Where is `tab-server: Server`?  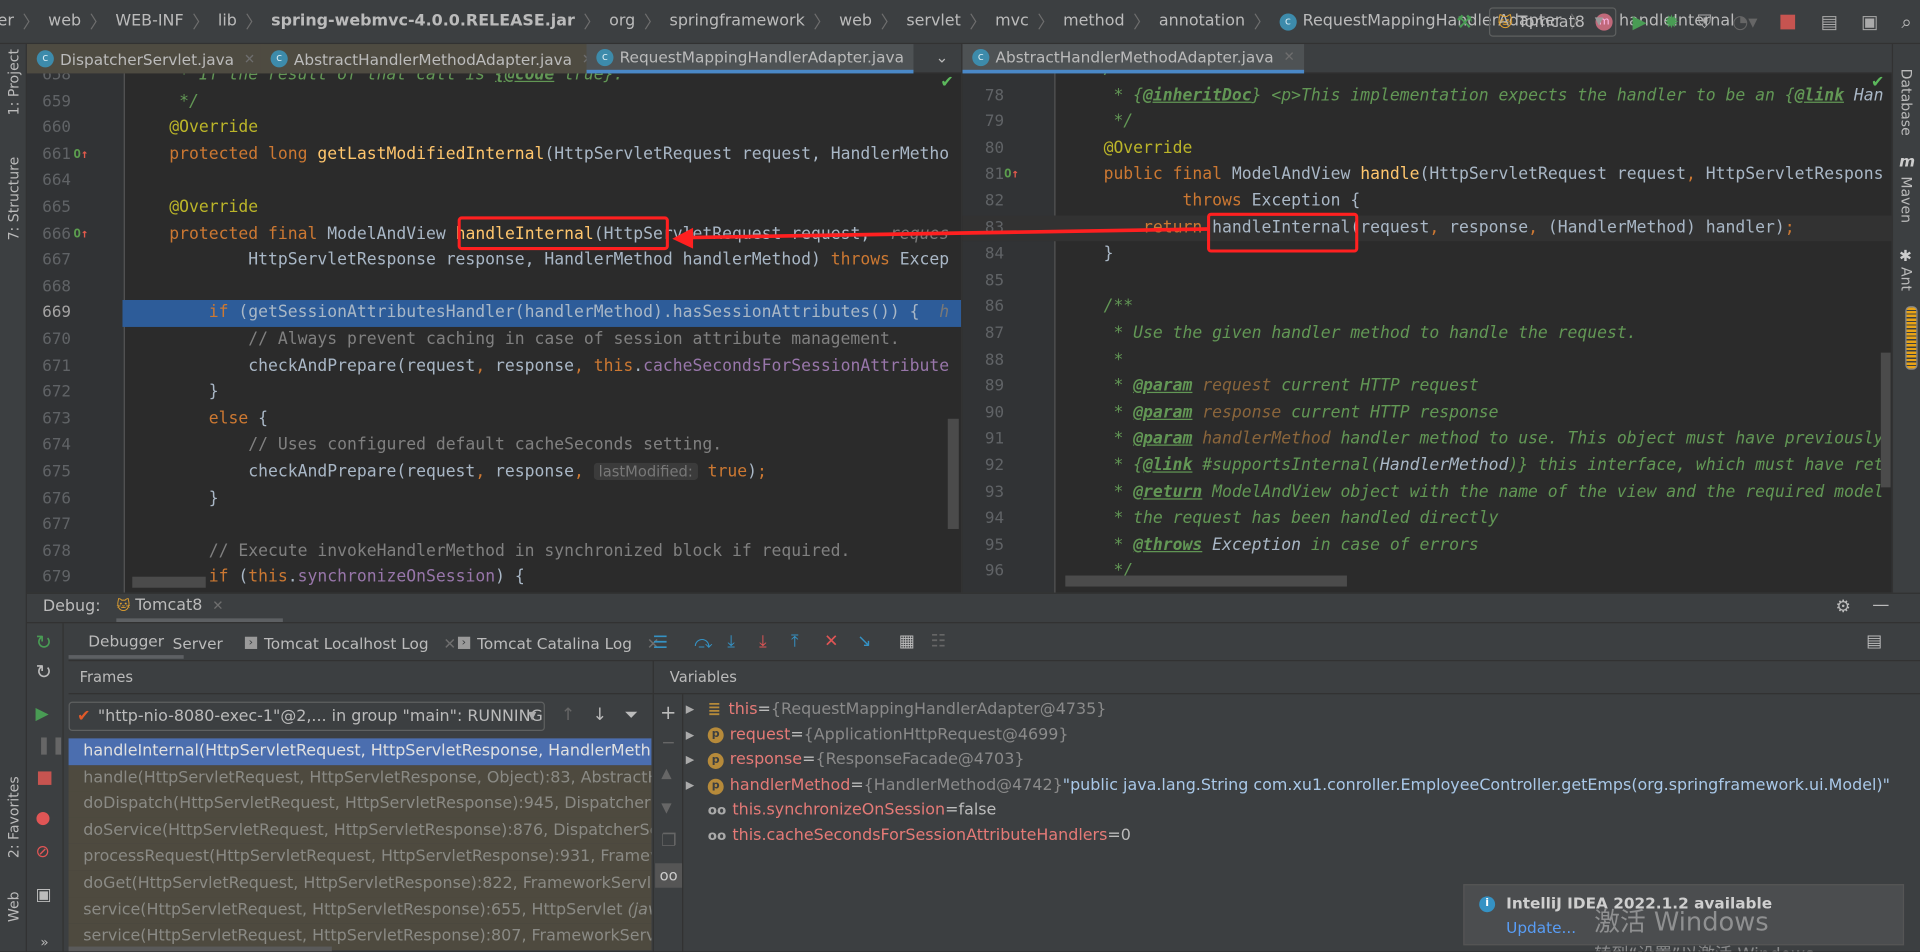 tab-server: Server is located at coordinates (198, 643).